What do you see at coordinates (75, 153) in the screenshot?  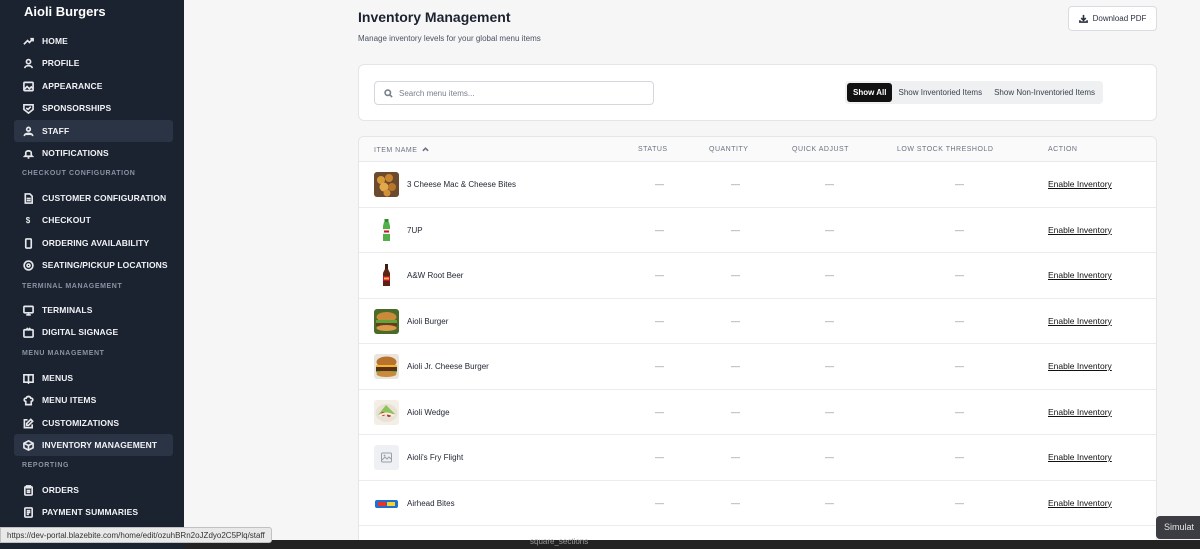 I see `sidebar-item-label: NOTIFICATIONS` at bounding box center [75, 153].